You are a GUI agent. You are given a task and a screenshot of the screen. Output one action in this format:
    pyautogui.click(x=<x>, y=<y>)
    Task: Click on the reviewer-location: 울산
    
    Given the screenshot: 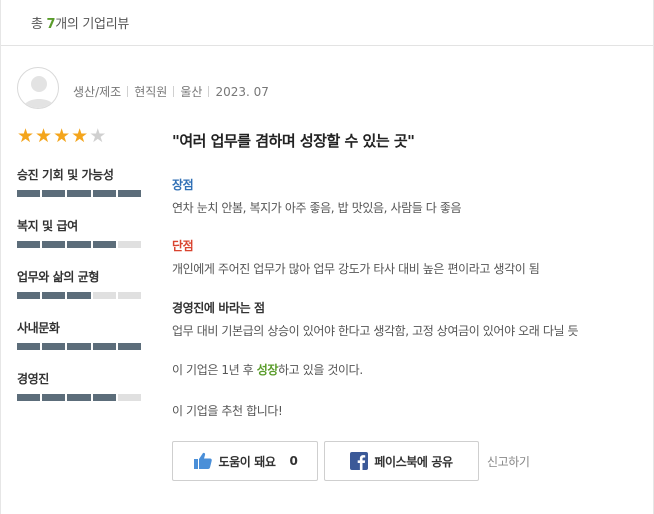 What is the action you would take?
    pyautogui.click(x=191, y=92)
    